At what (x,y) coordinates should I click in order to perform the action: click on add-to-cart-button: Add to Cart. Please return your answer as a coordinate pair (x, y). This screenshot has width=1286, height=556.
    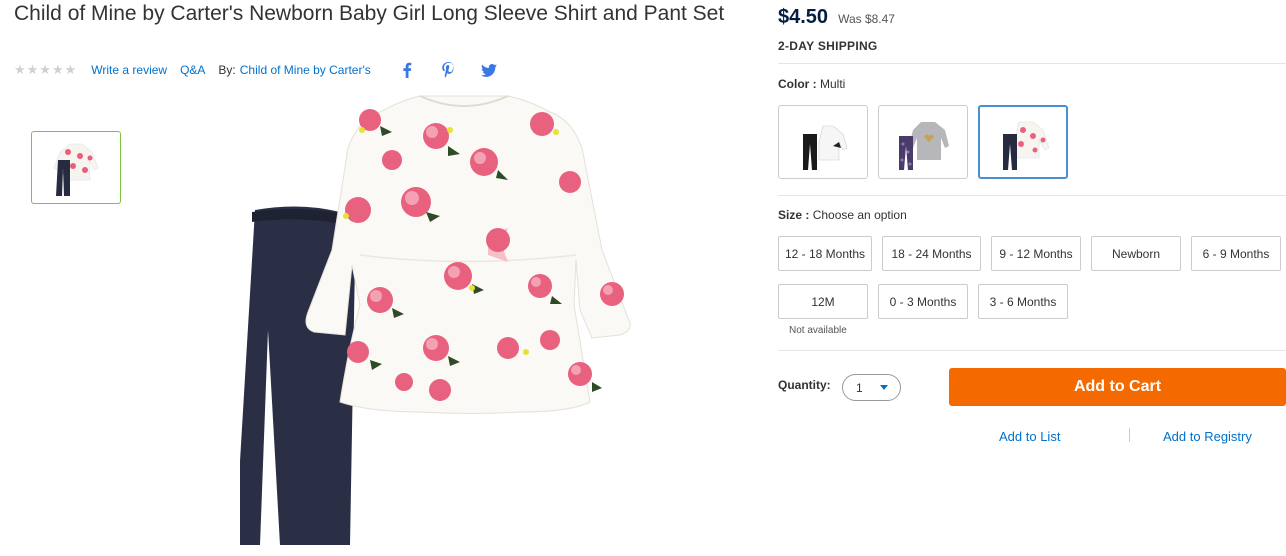
    Looking at the image, I should click on (1117, 387).